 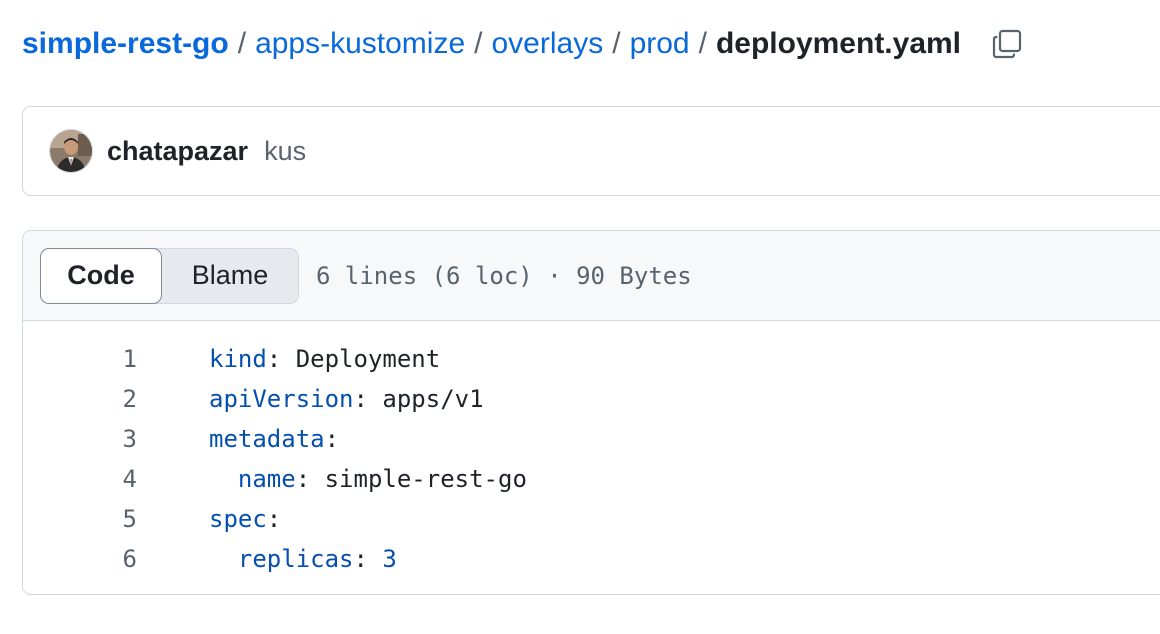 What do you see at coordinates (295, 559) in the screenshot?
I see `yaml-key: replicas` at bounding box center [295, 559].